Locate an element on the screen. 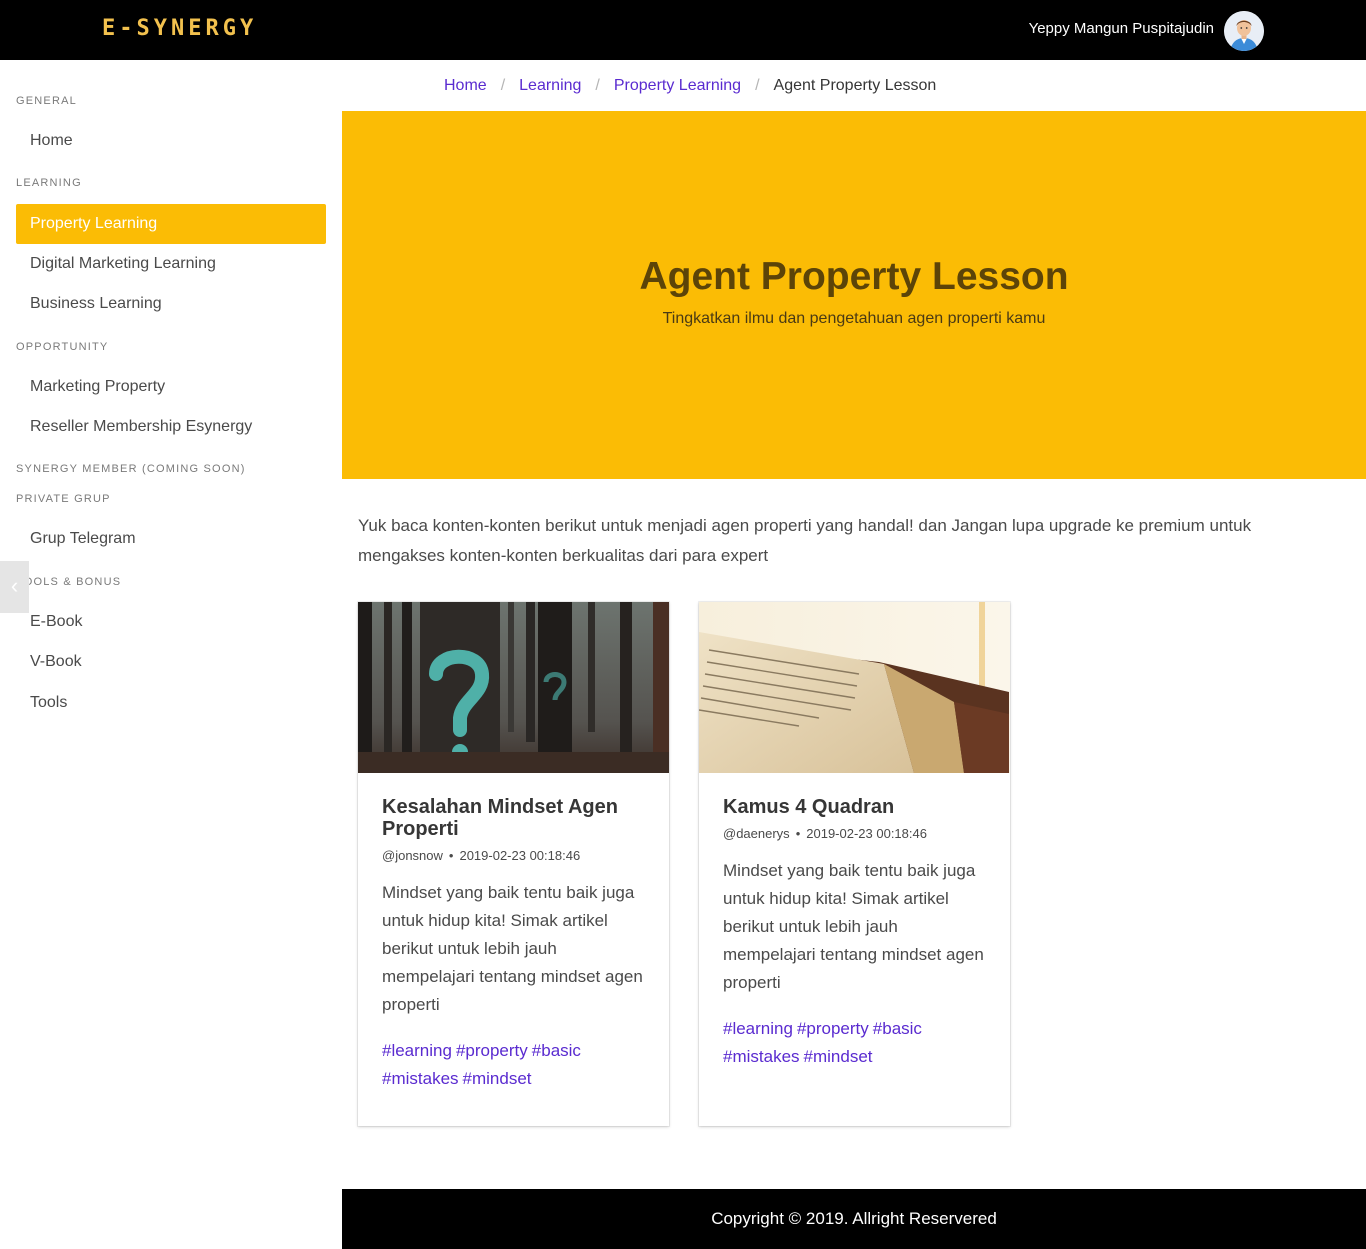  menu-label-tools-bonus: TOOLS & BONUS is located at coordinates (69, 582).